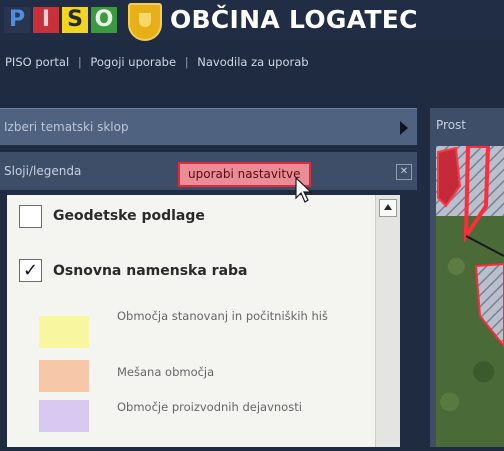  I want to click on theme-selector-header: Izberi tematski sklop, so click(208, 126).